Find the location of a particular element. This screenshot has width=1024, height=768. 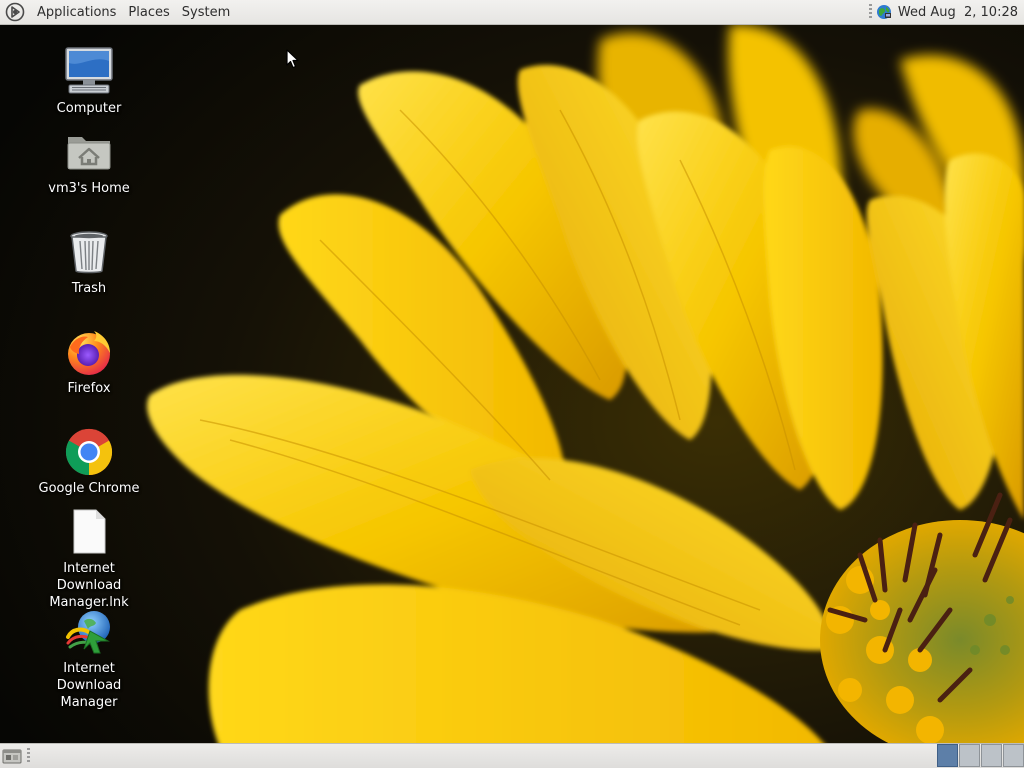

desktop-icon-chrome: Google Chrome is located at coordinates (89, 462).